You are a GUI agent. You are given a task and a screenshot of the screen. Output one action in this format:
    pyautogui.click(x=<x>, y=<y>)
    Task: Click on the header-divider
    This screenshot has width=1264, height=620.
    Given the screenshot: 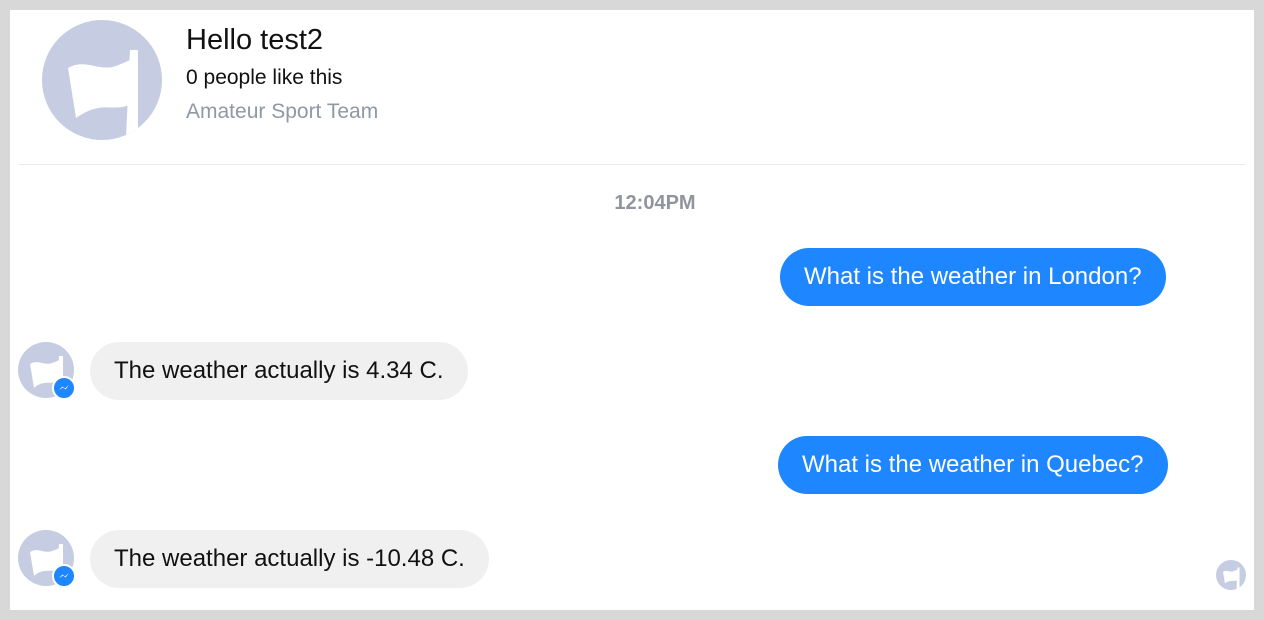 What is the action you would take?
    pyautogui.click(x=632, y=164)
    